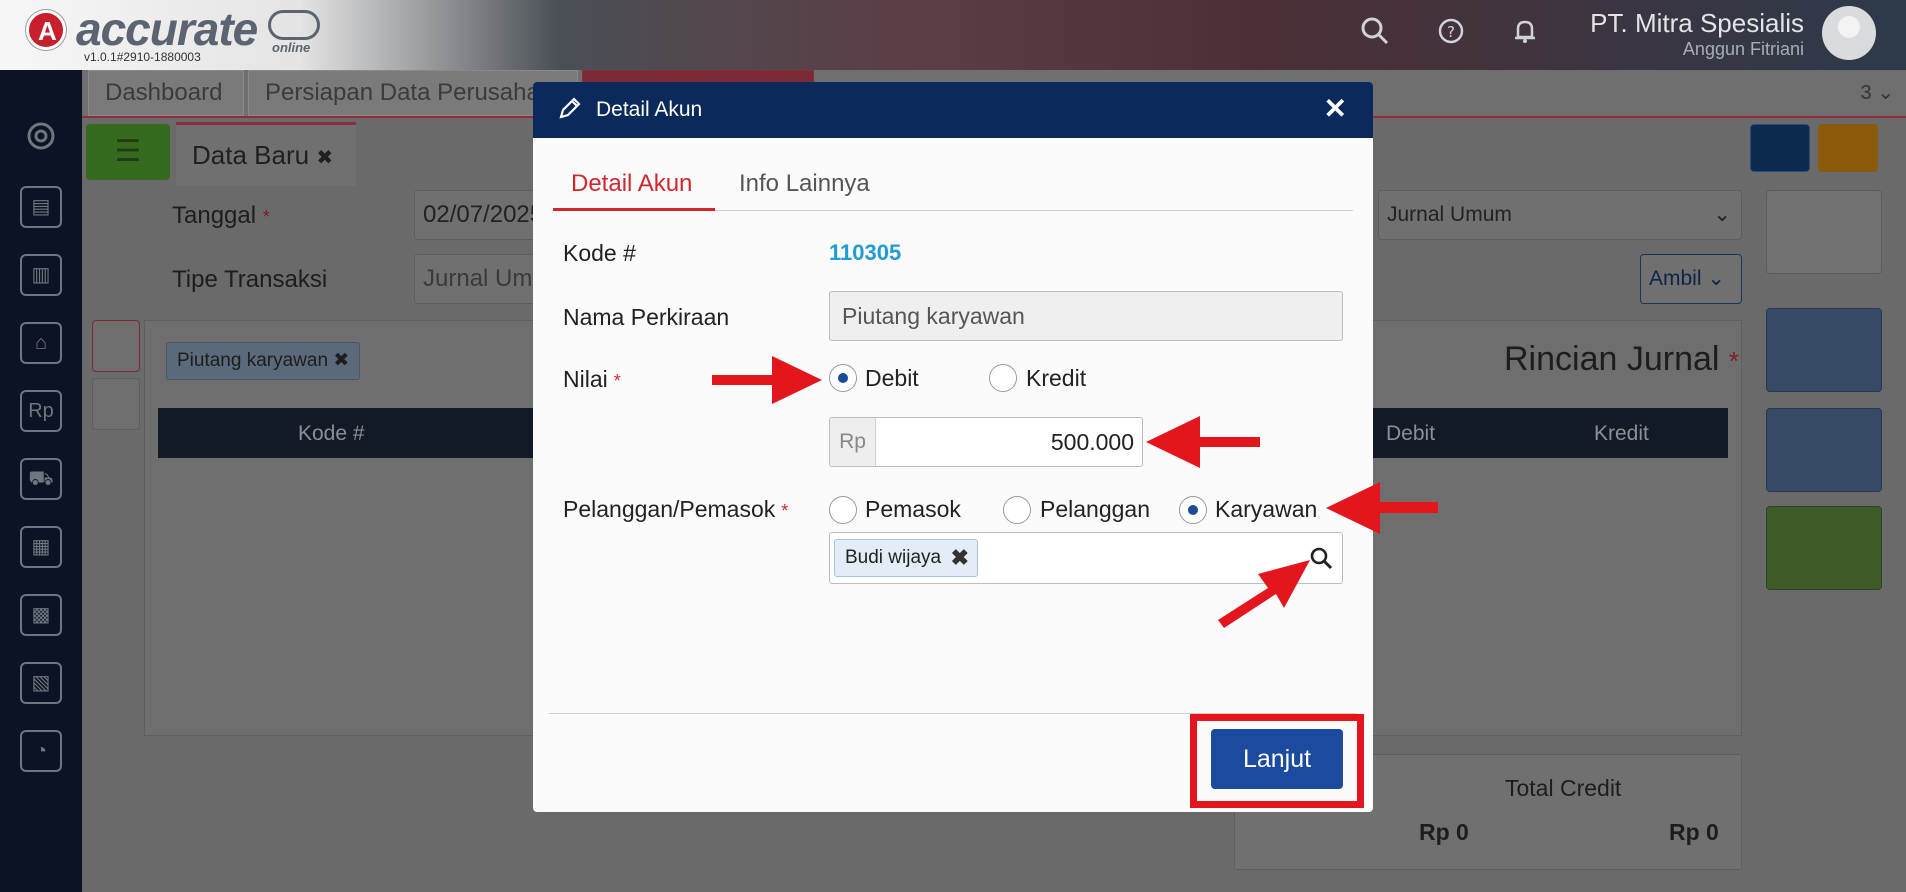 This screenshot has width=1906, height=892. Describe the element at coordinates (804, 184) in the screenshot. I see `tab-info-lainnya: Info Lainnya` at that location.